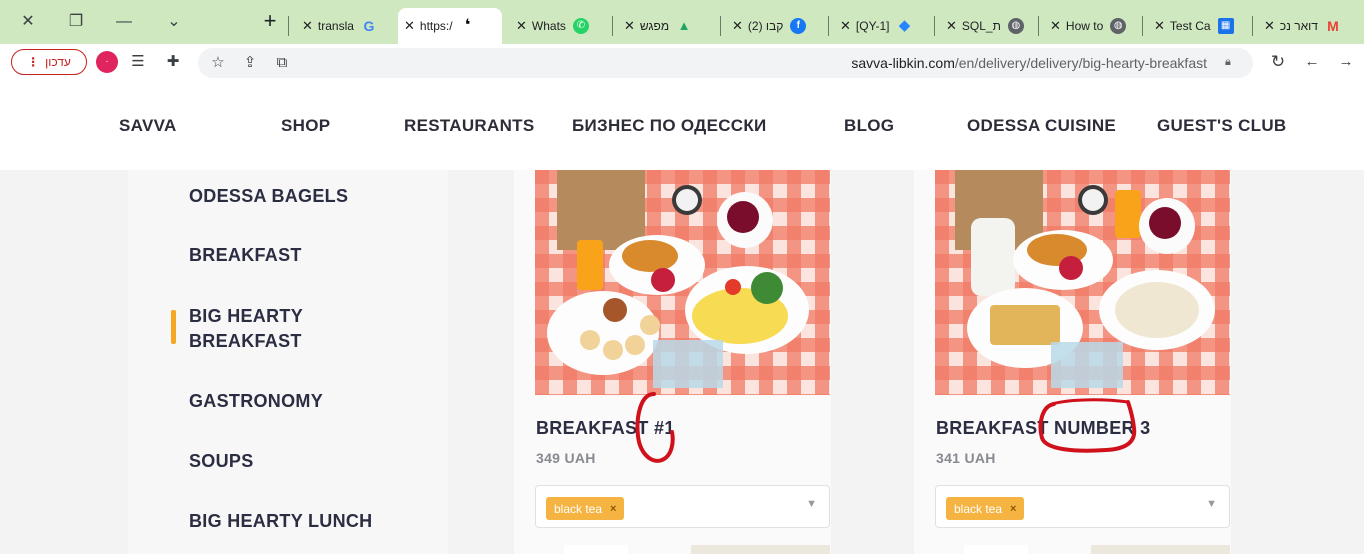  What do you see at coordinates (1015, 26) in the screenshot?
I see `globe-icon: ◍` at bounding box center [1015, 26].